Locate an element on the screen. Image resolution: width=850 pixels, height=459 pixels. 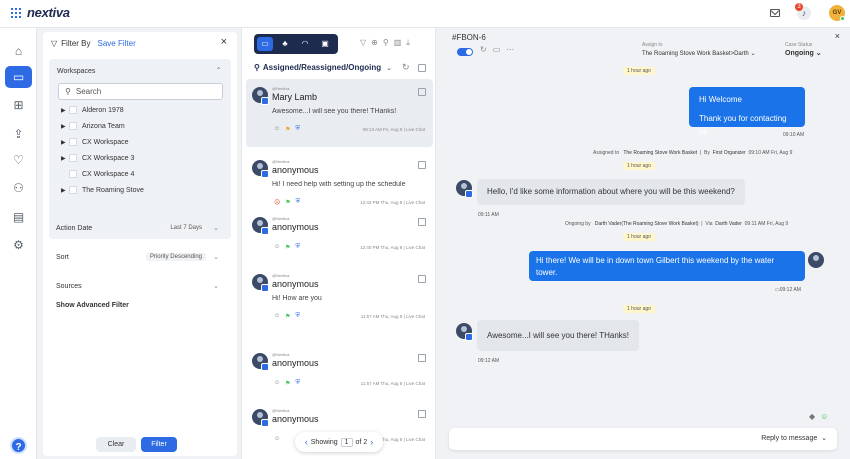
next-page-icon: › is located at coordinates (371, 442).